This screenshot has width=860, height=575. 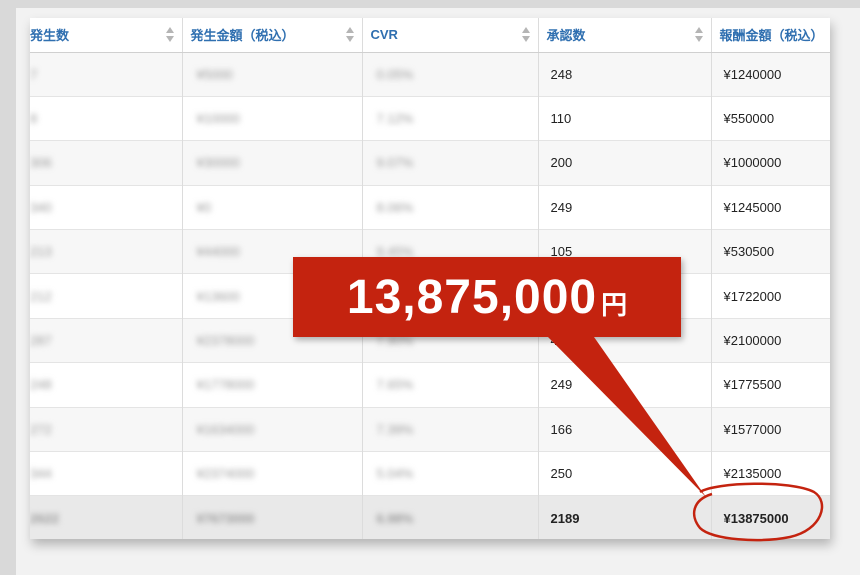 What do you see at coordinates (756, 518) in the screenshot?
I see `cell-reward: ¥13875000` at bounding box center [756, 518].